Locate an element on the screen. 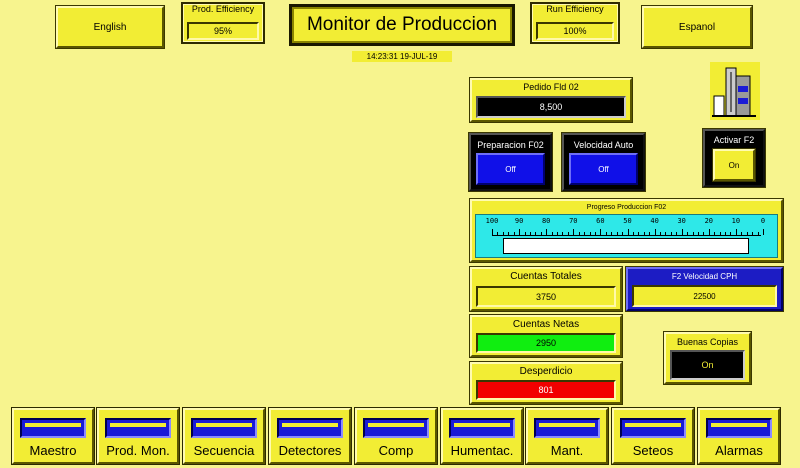  prod-efficiency-label: Prod. Efficiency is located at coordinates (223, 9).